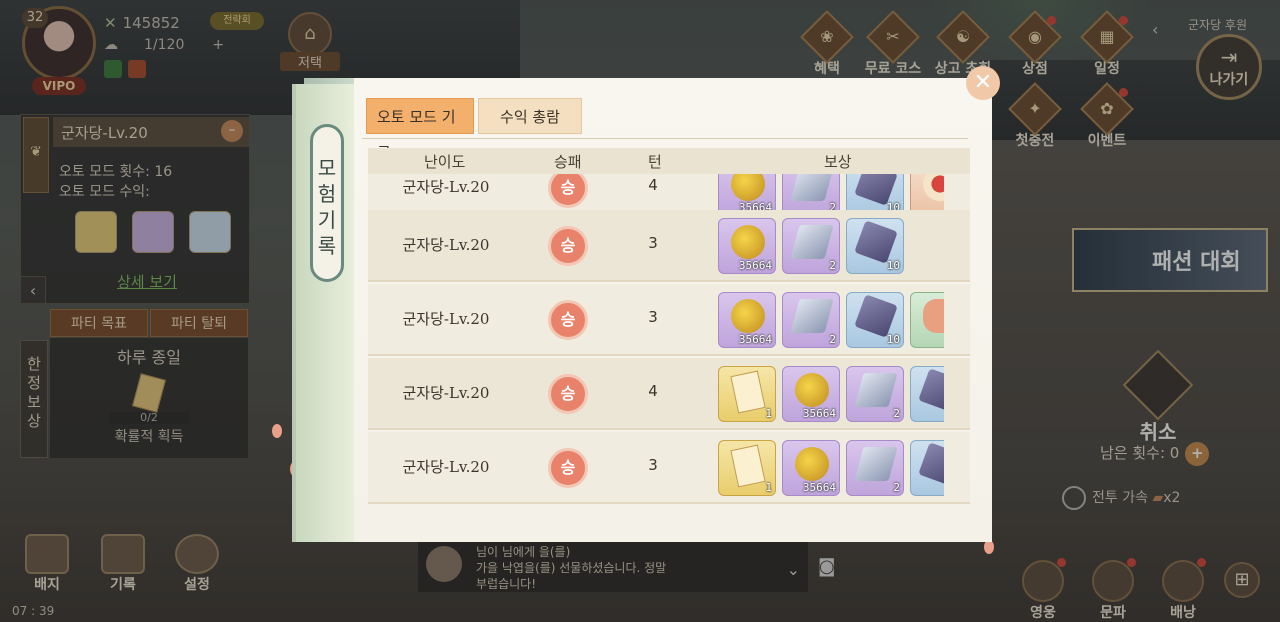  What do you see at coordinates (420, 130) in the screenshot?
I see `tab-auto-mode-record: 오토 모드 기록` at bounding box center [420, 130].